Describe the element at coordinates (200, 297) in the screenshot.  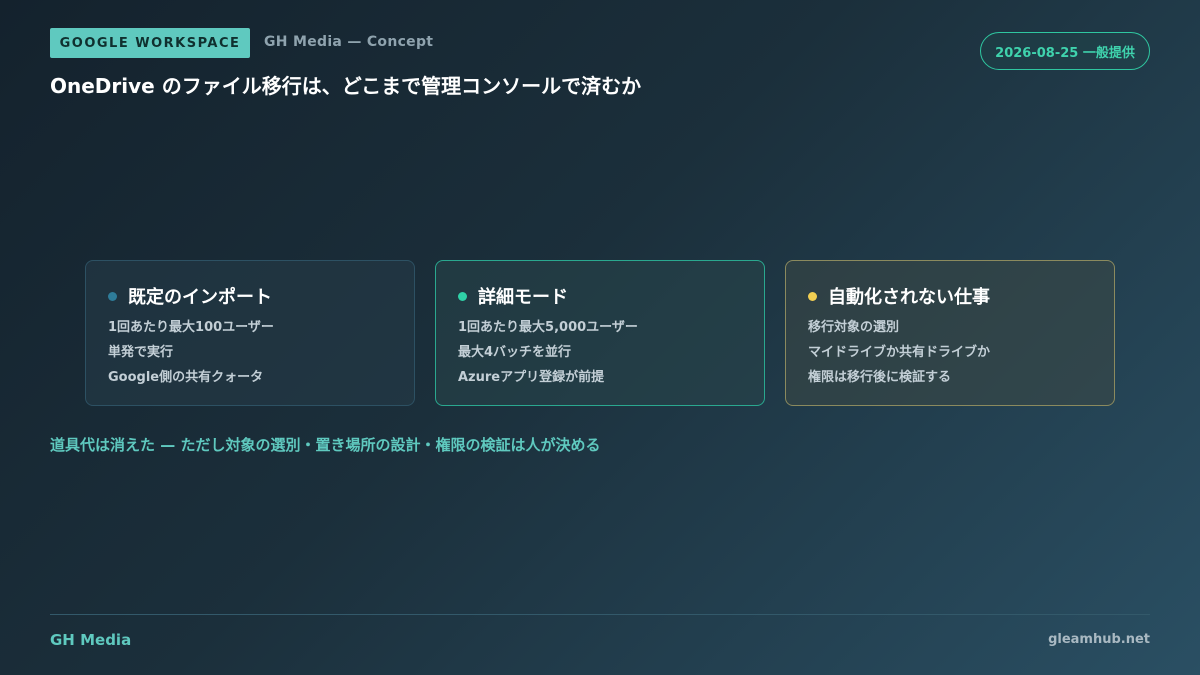
I see `card-title: 既定のインポート` at that location.